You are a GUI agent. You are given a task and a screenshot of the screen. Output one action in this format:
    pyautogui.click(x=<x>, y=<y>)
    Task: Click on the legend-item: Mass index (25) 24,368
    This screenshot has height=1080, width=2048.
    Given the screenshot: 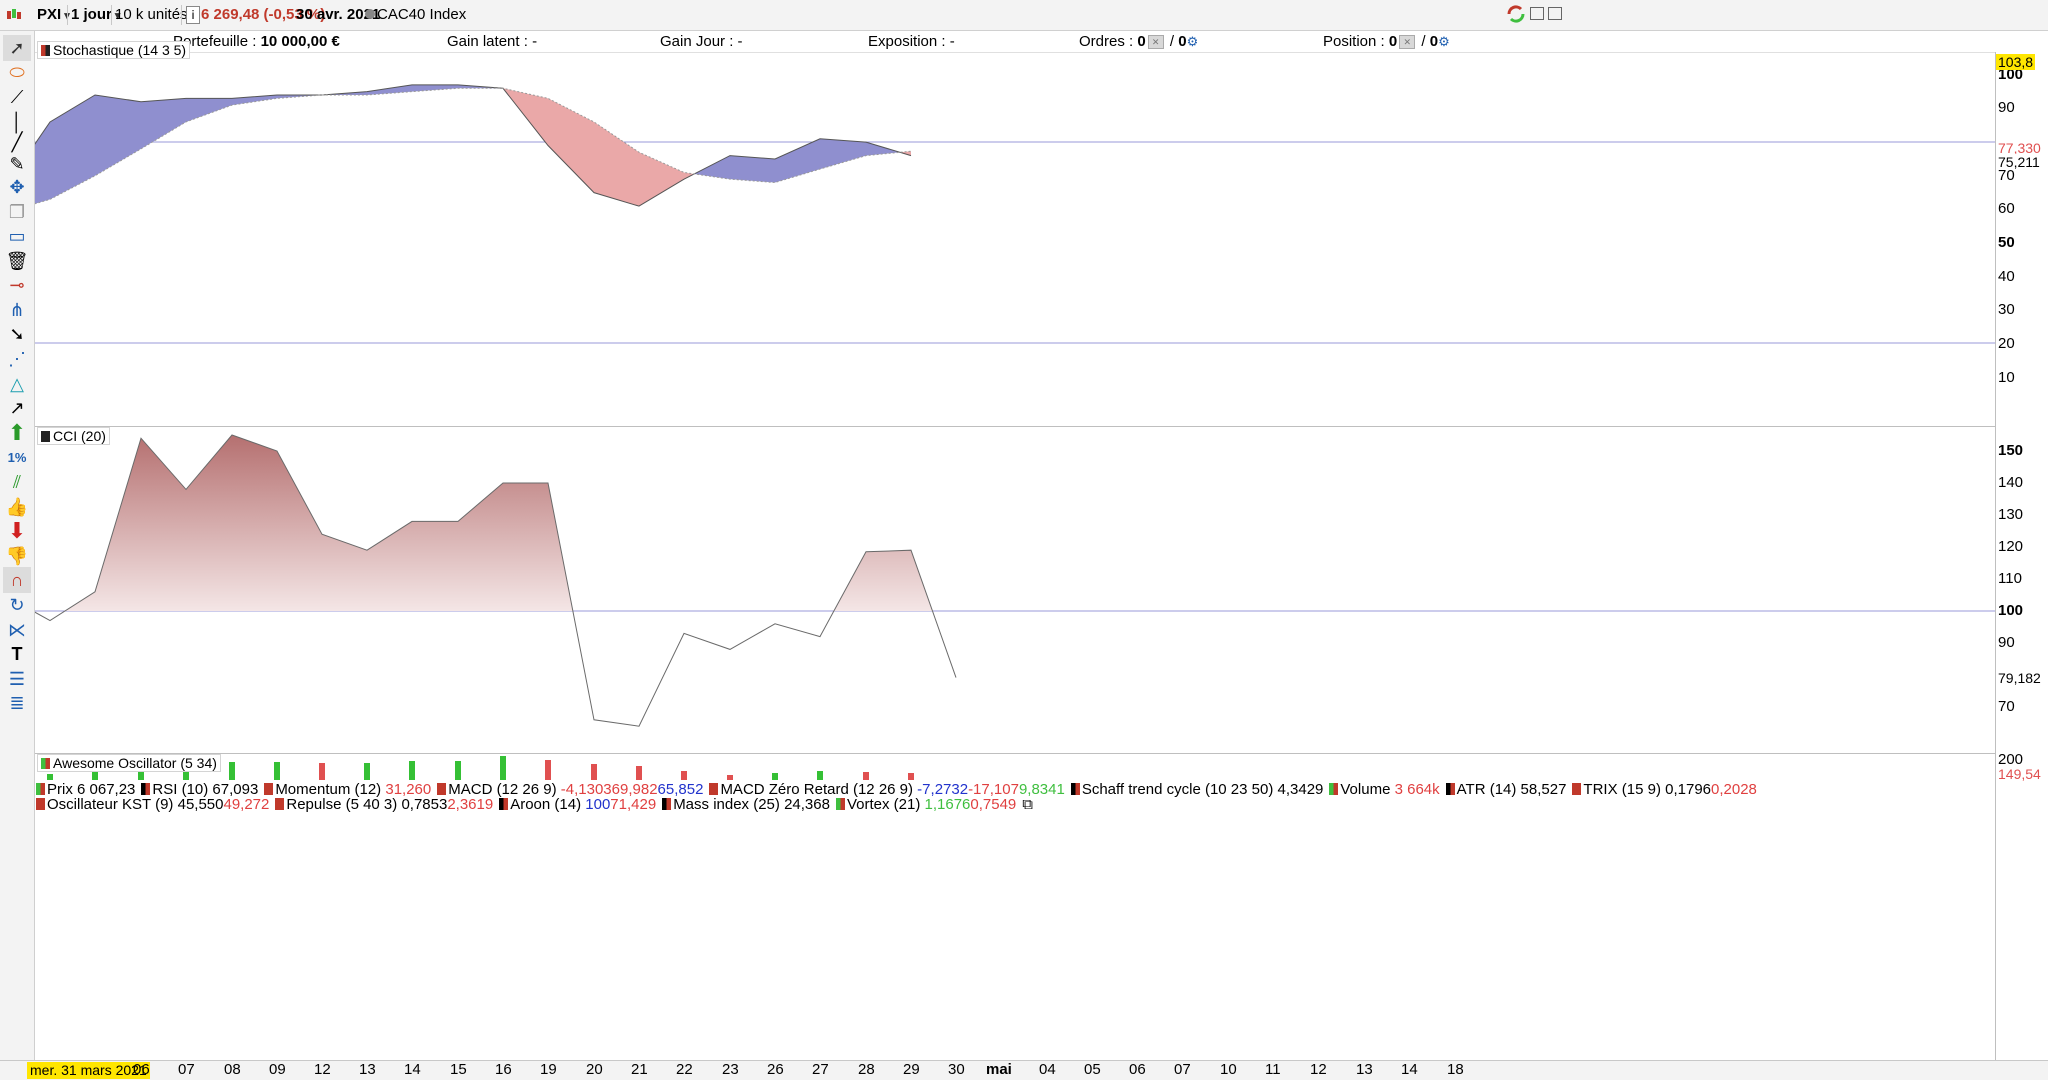 What is the action you would take?
    pyautogui.click(x=746, y=804)
    